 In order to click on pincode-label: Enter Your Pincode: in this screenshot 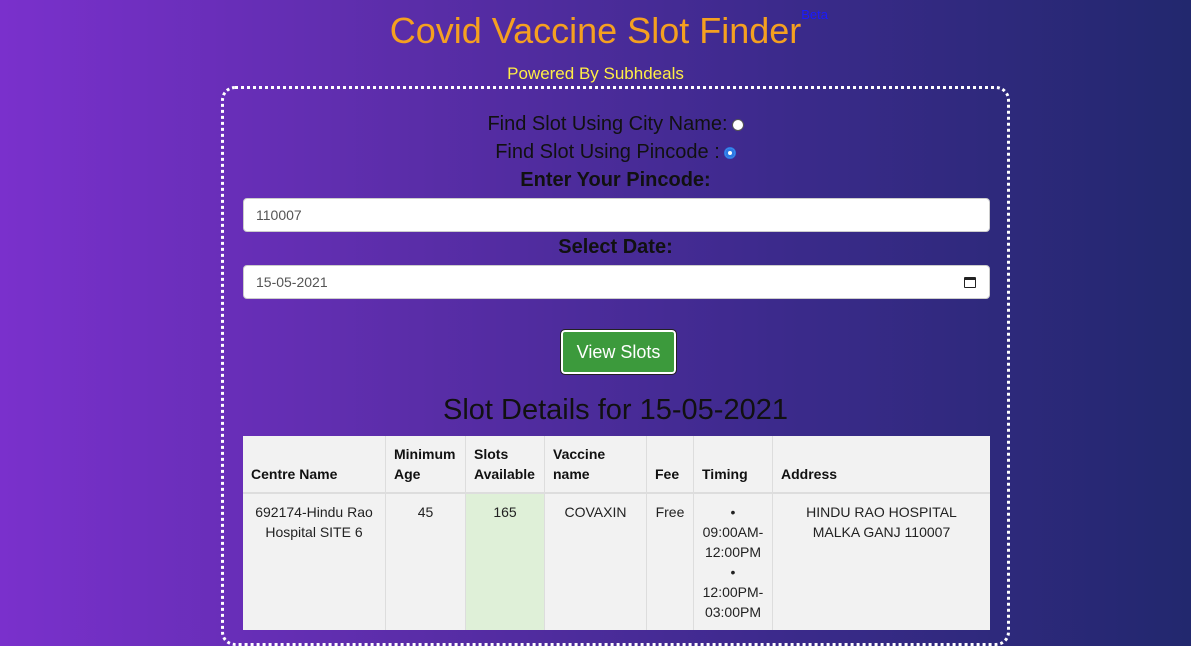, I will do `click(615, 180)`.